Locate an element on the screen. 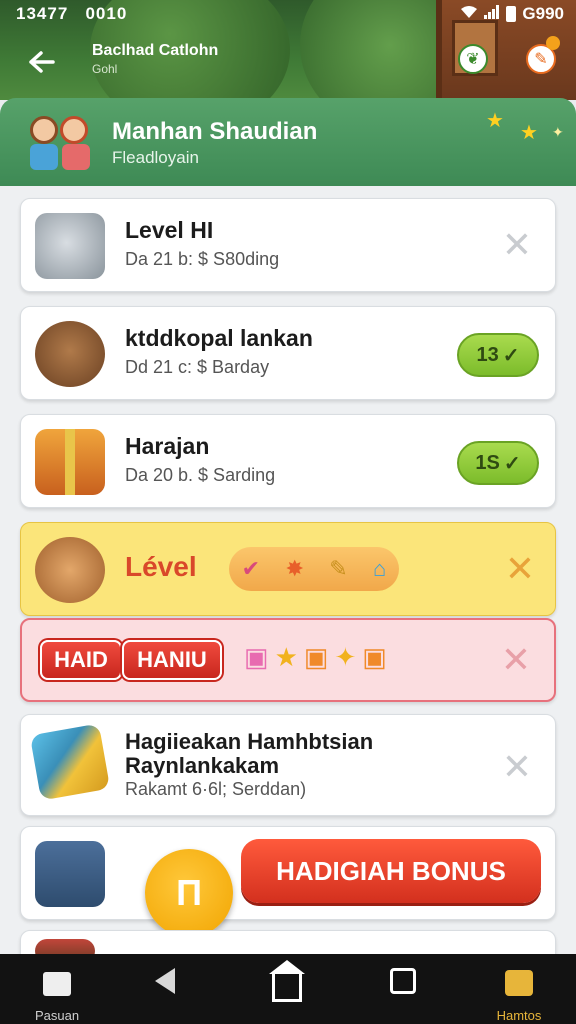 This screenshot has width=576, height=1024. home-outline-icon is located at coordinates (287, 981).